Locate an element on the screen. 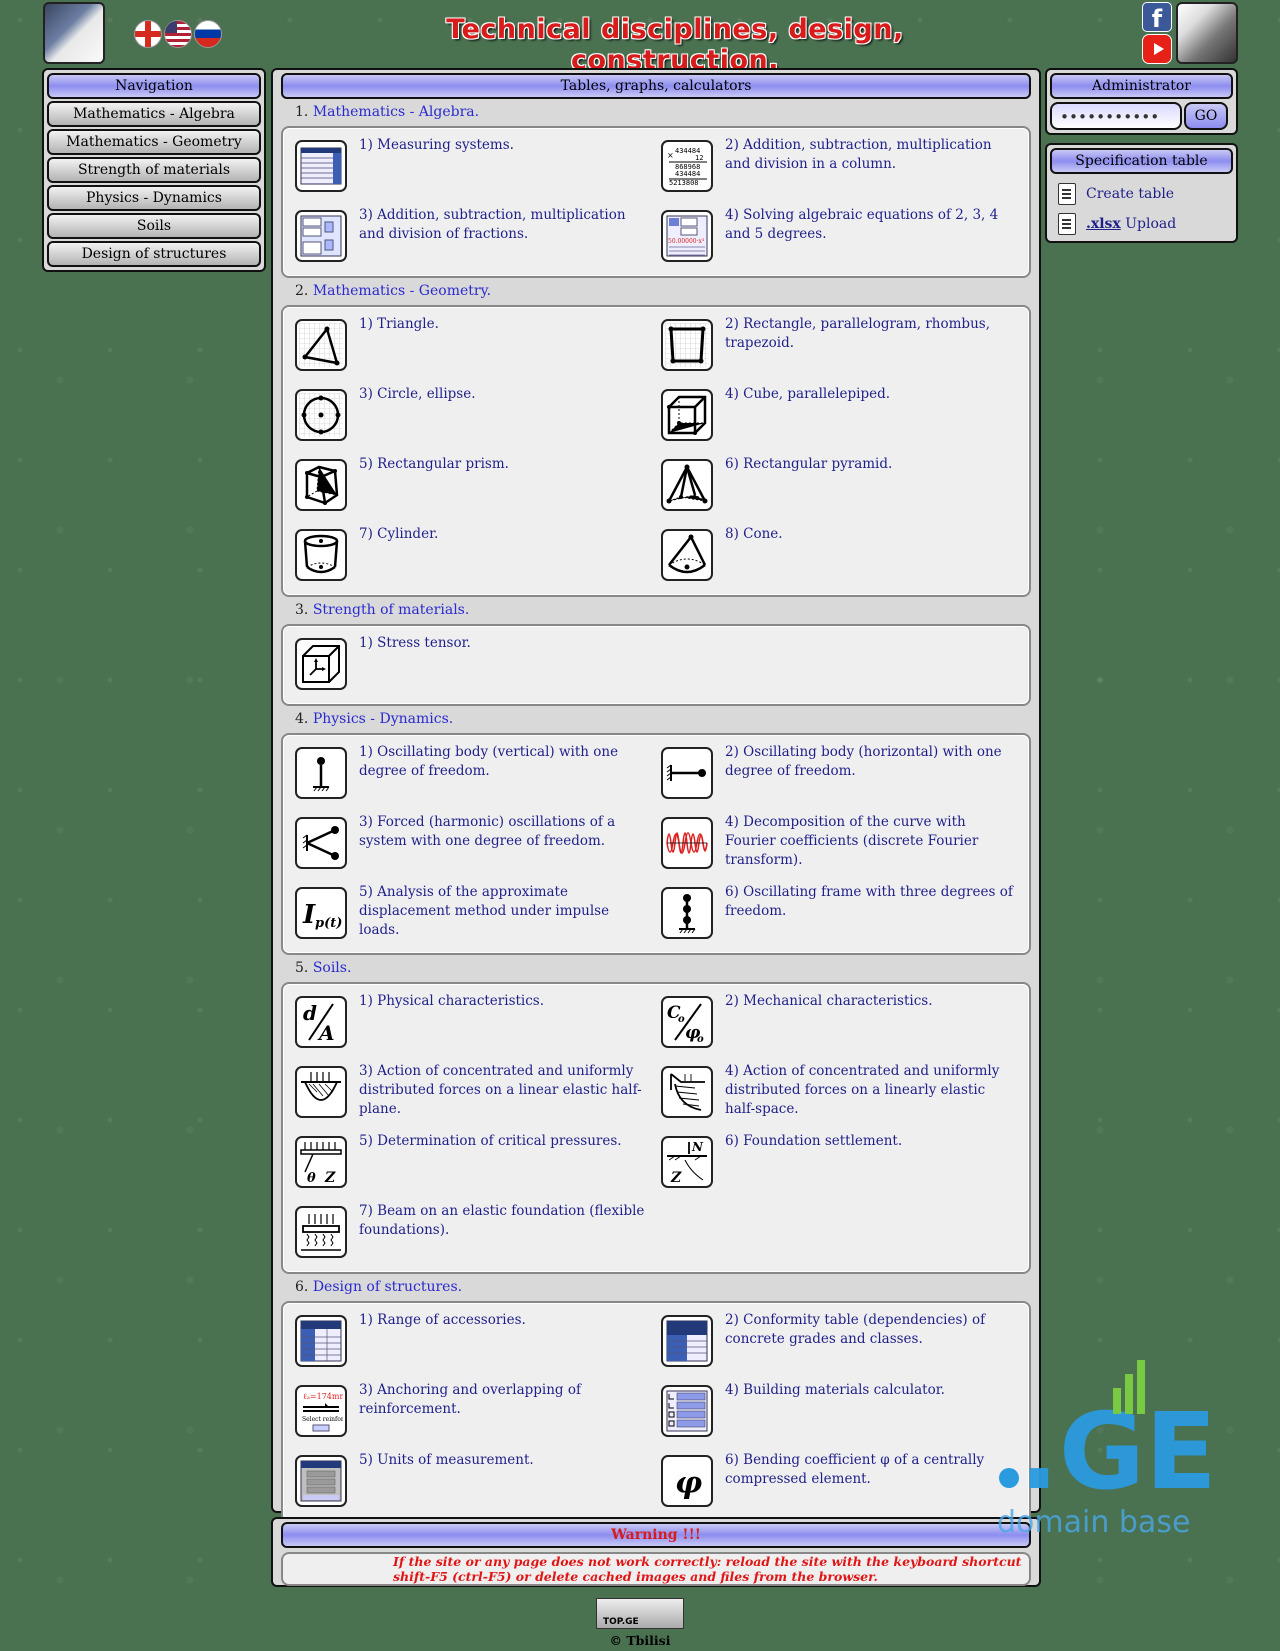  calculator-item-label: 6) Rectangular pyramid. is located at coordinates (808, 490).